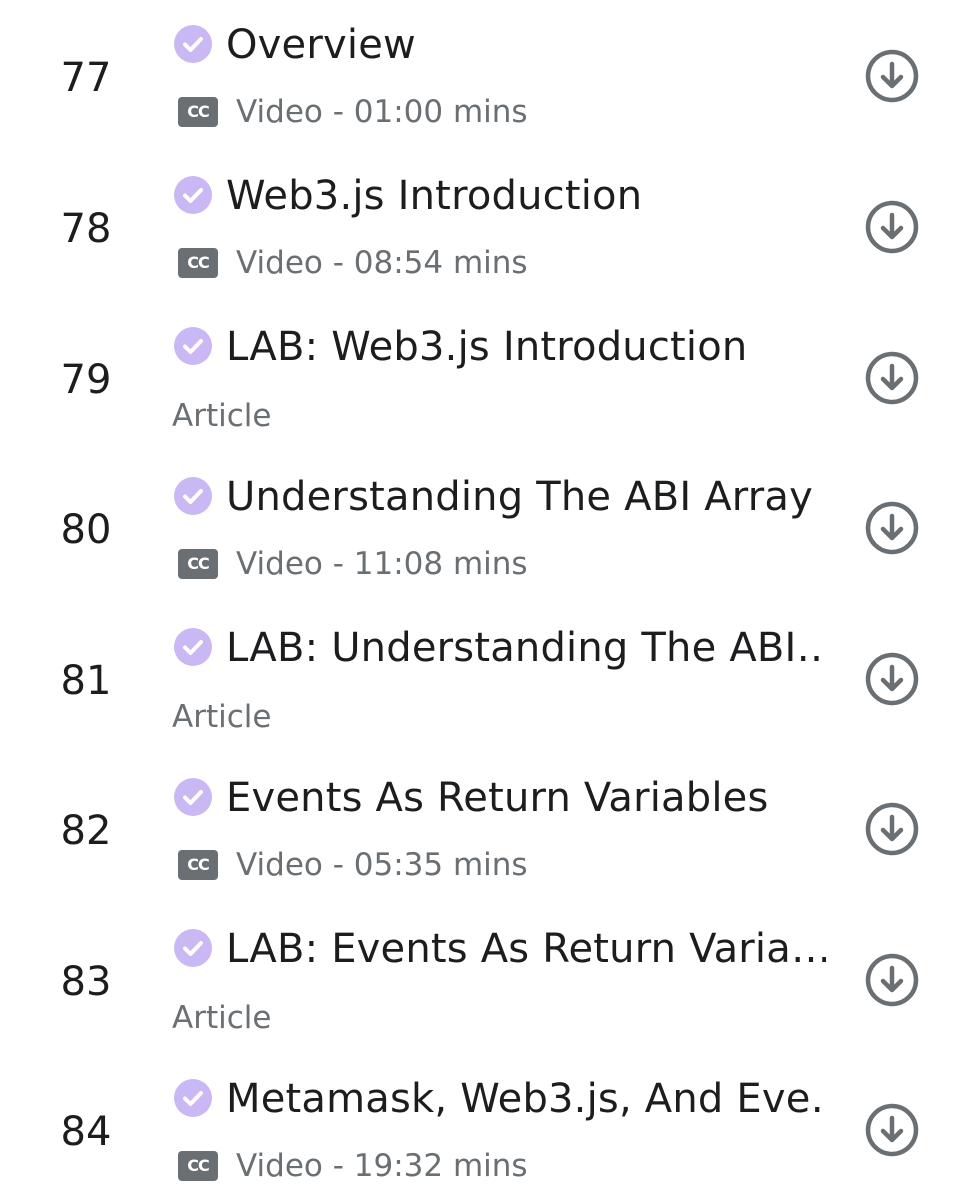 The image size is (967, 1200). What do you see at coordinates (519, 497) in the screenshot?
I see `lecture-title: Understanding The ABI Array` at bounding box center [519, 497].